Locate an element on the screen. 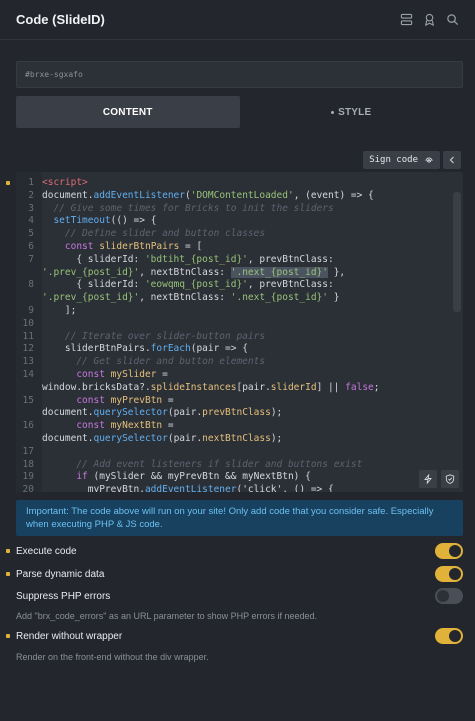 This screenshot has width=475, height=721. render-wrapper-label: Render without wrapper is located at coordinates (69, 636).